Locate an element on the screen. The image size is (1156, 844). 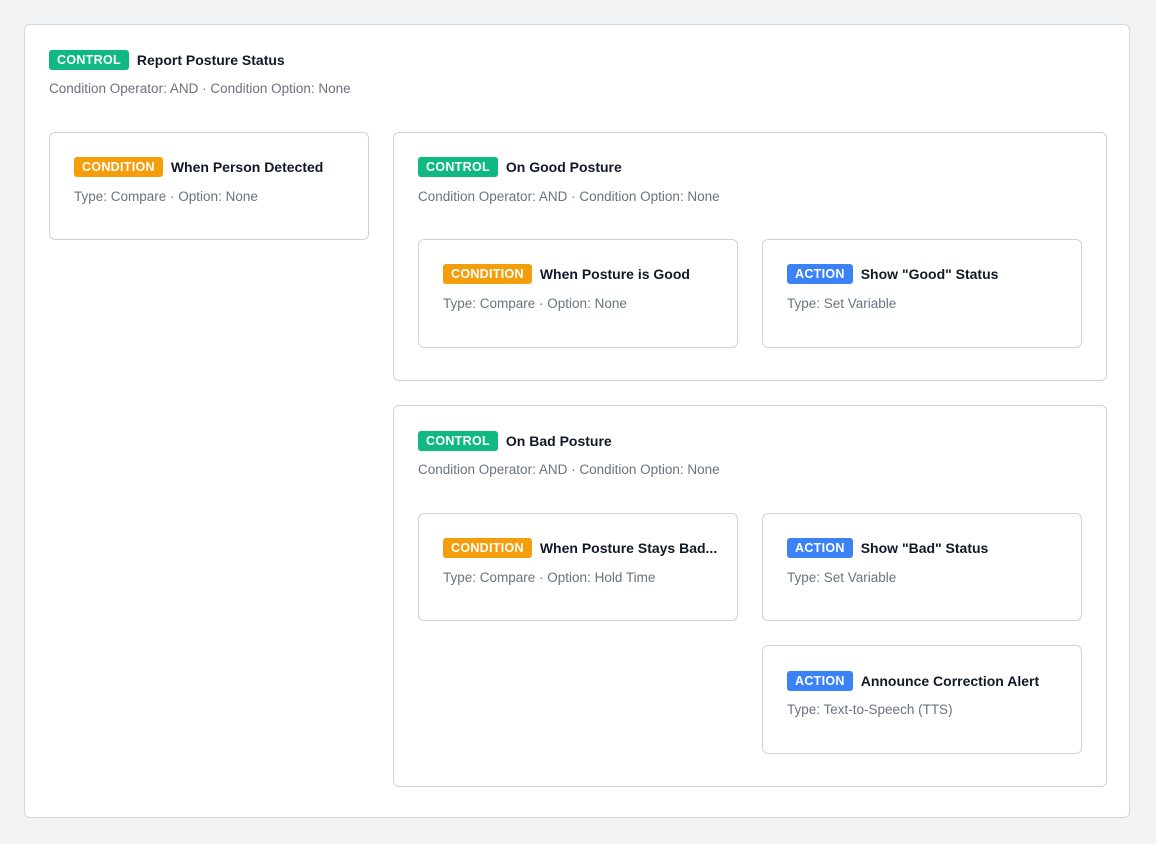
action-header: ACTION Show "Bad" Status is located at coordinates (887, 548).